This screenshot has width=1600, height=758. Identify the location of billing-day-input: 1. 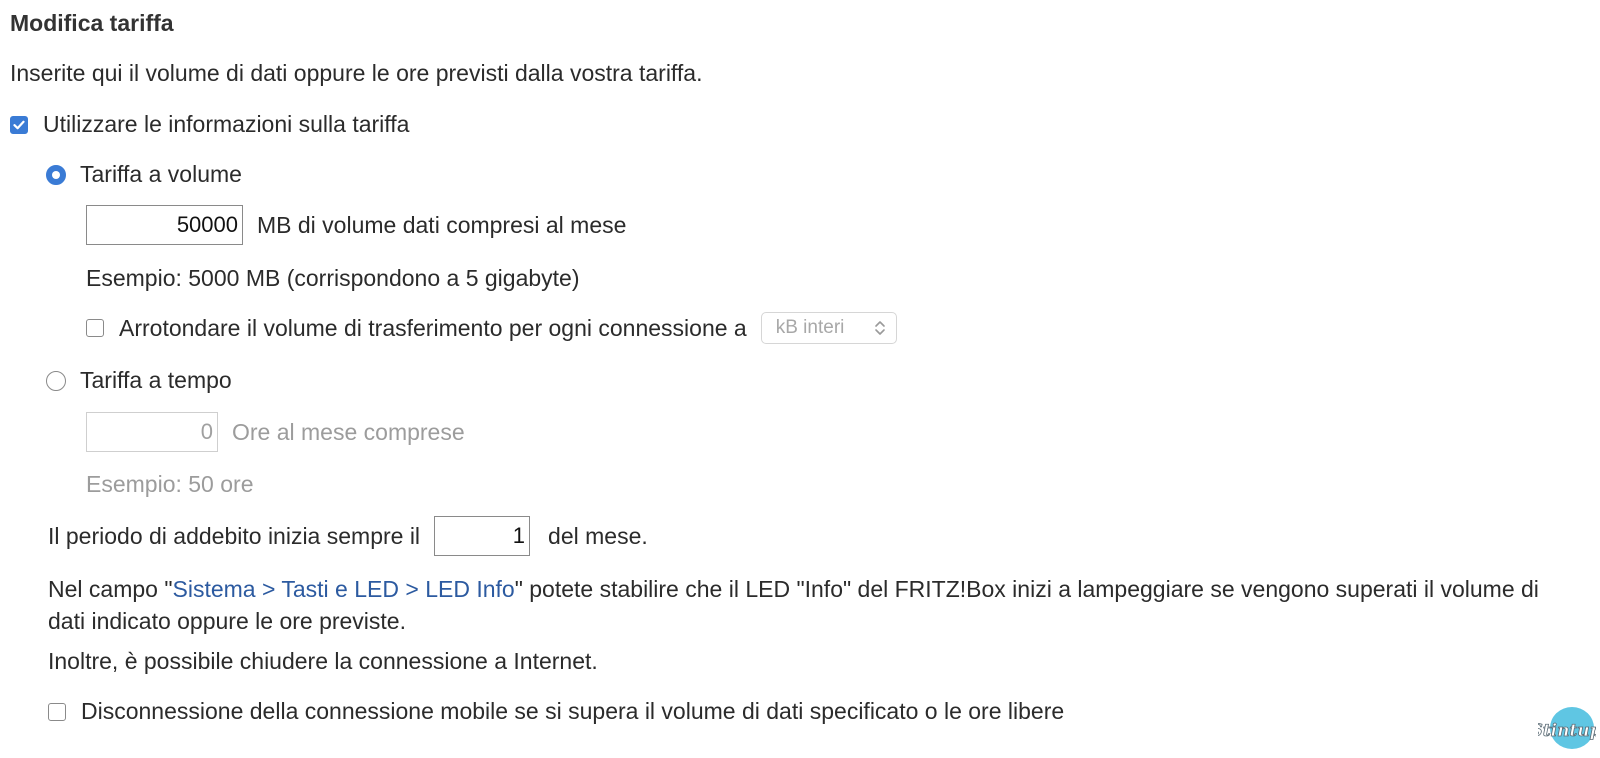
(482, 536).